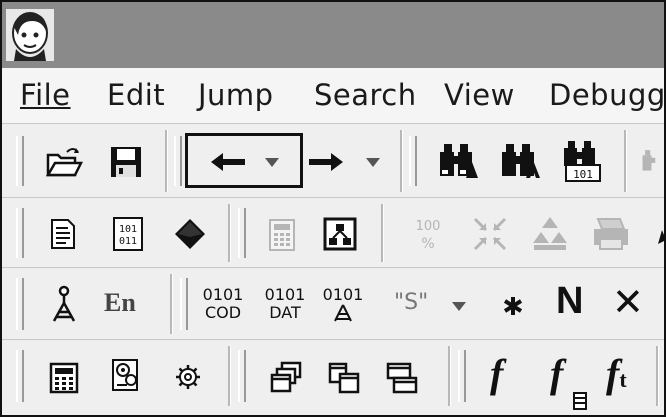 This screenshot has width=666, height=417. Describe the element at coordinates (343, 315) in the screenshot. I see `struct-var-icon` at that location.